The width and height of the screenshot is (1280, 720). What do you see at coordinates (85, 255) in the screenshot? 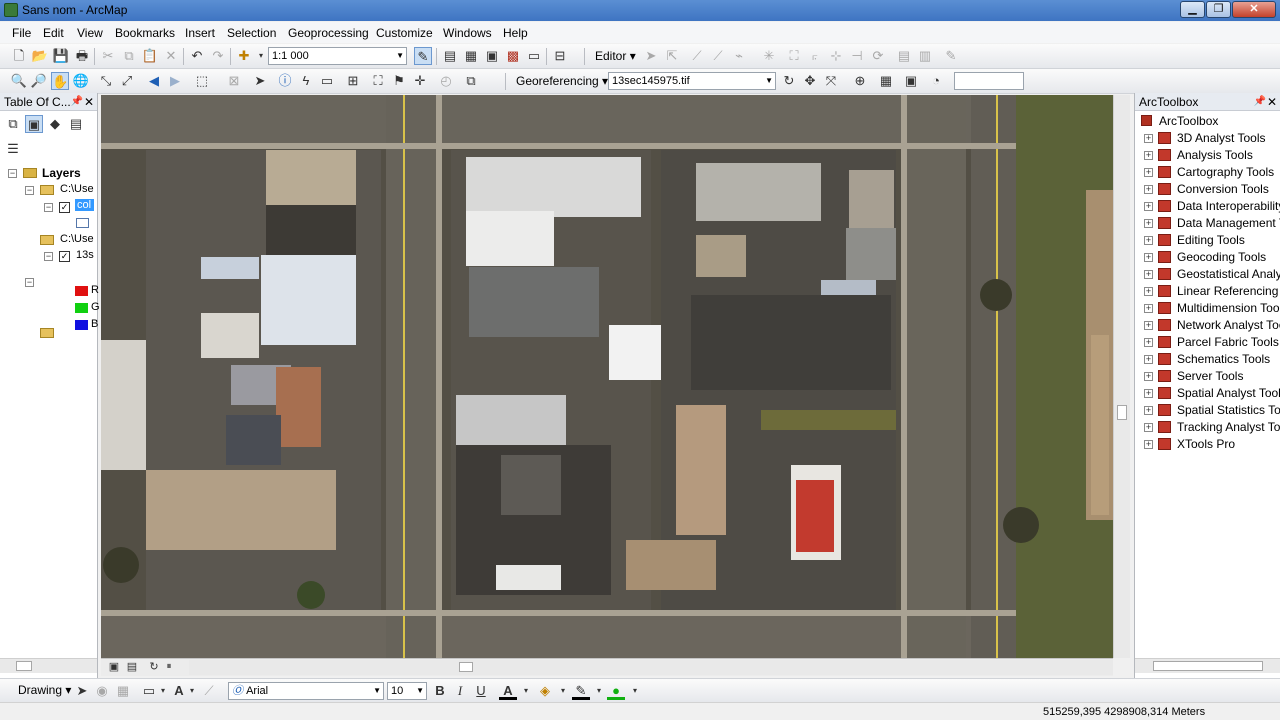
I see `toc-layer-13s: 13s` at bounding box center [85, 255].